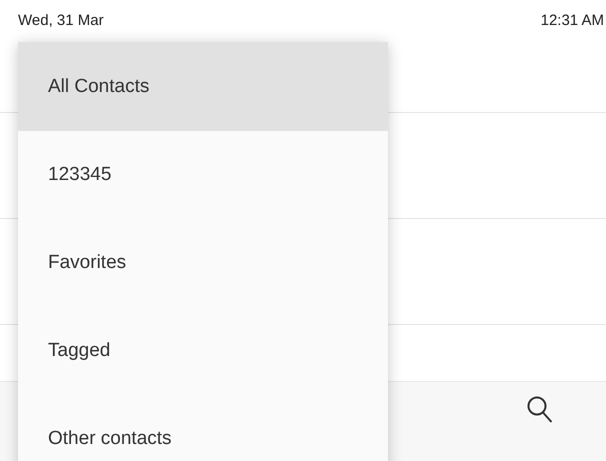  Describe the element at coordinates (572, 20) in the screenshot. I see `status-time: 12:31 AM` at that location.